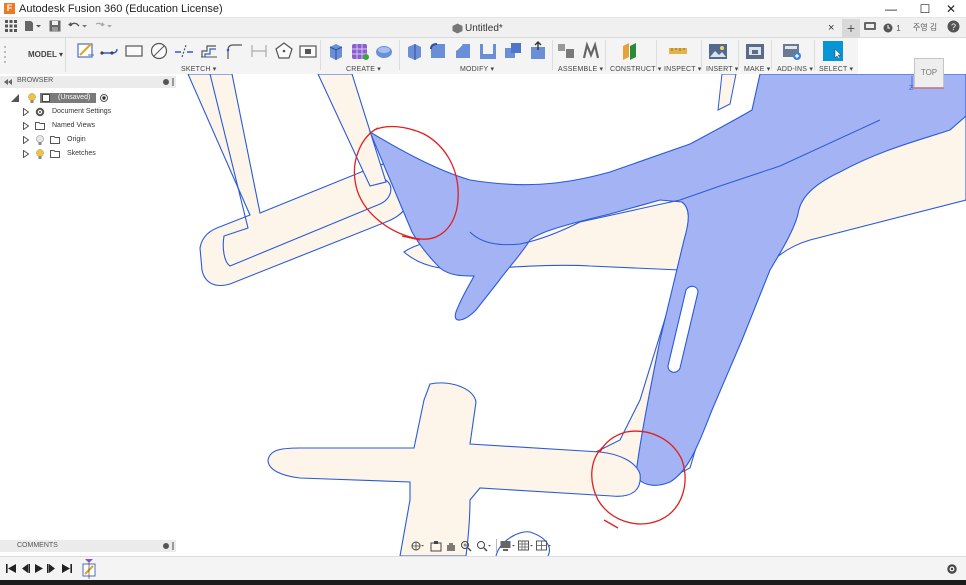 The image size is (966, 585). Describe the element at coordinates (834, 28) in the screenshot. I see `close-tab-button: ×` at that location.